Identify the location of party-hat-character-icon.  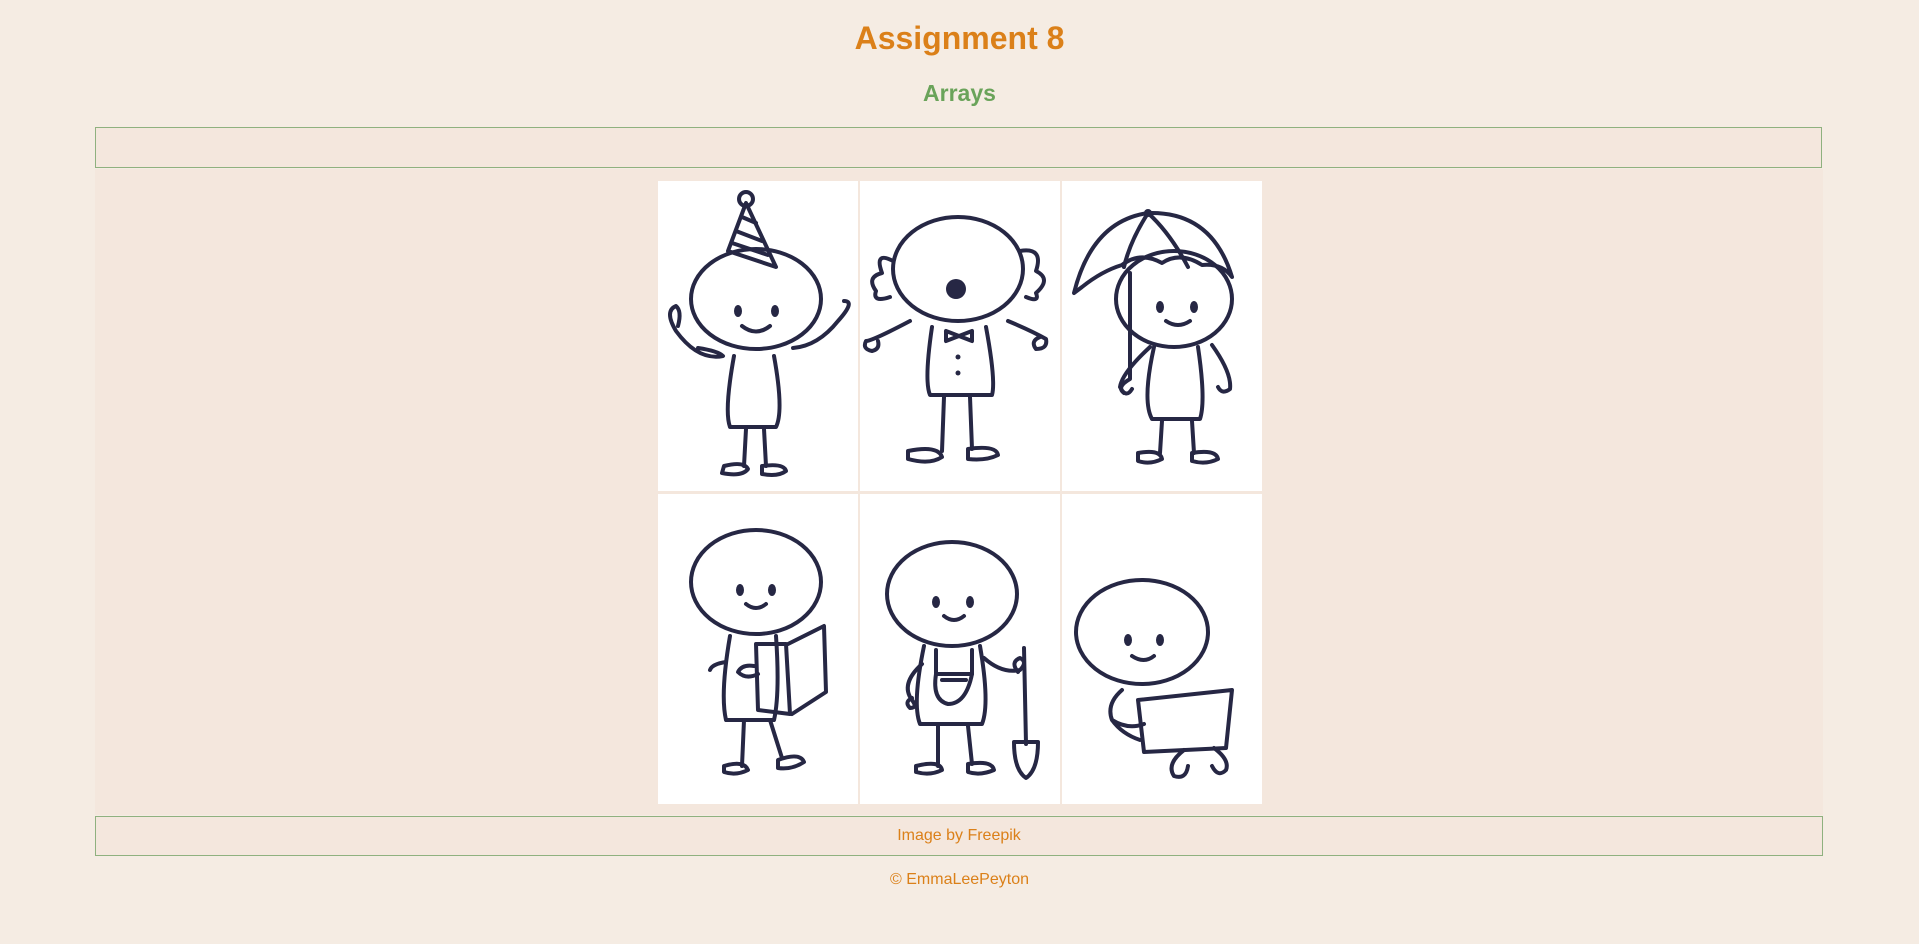
(759, 333).